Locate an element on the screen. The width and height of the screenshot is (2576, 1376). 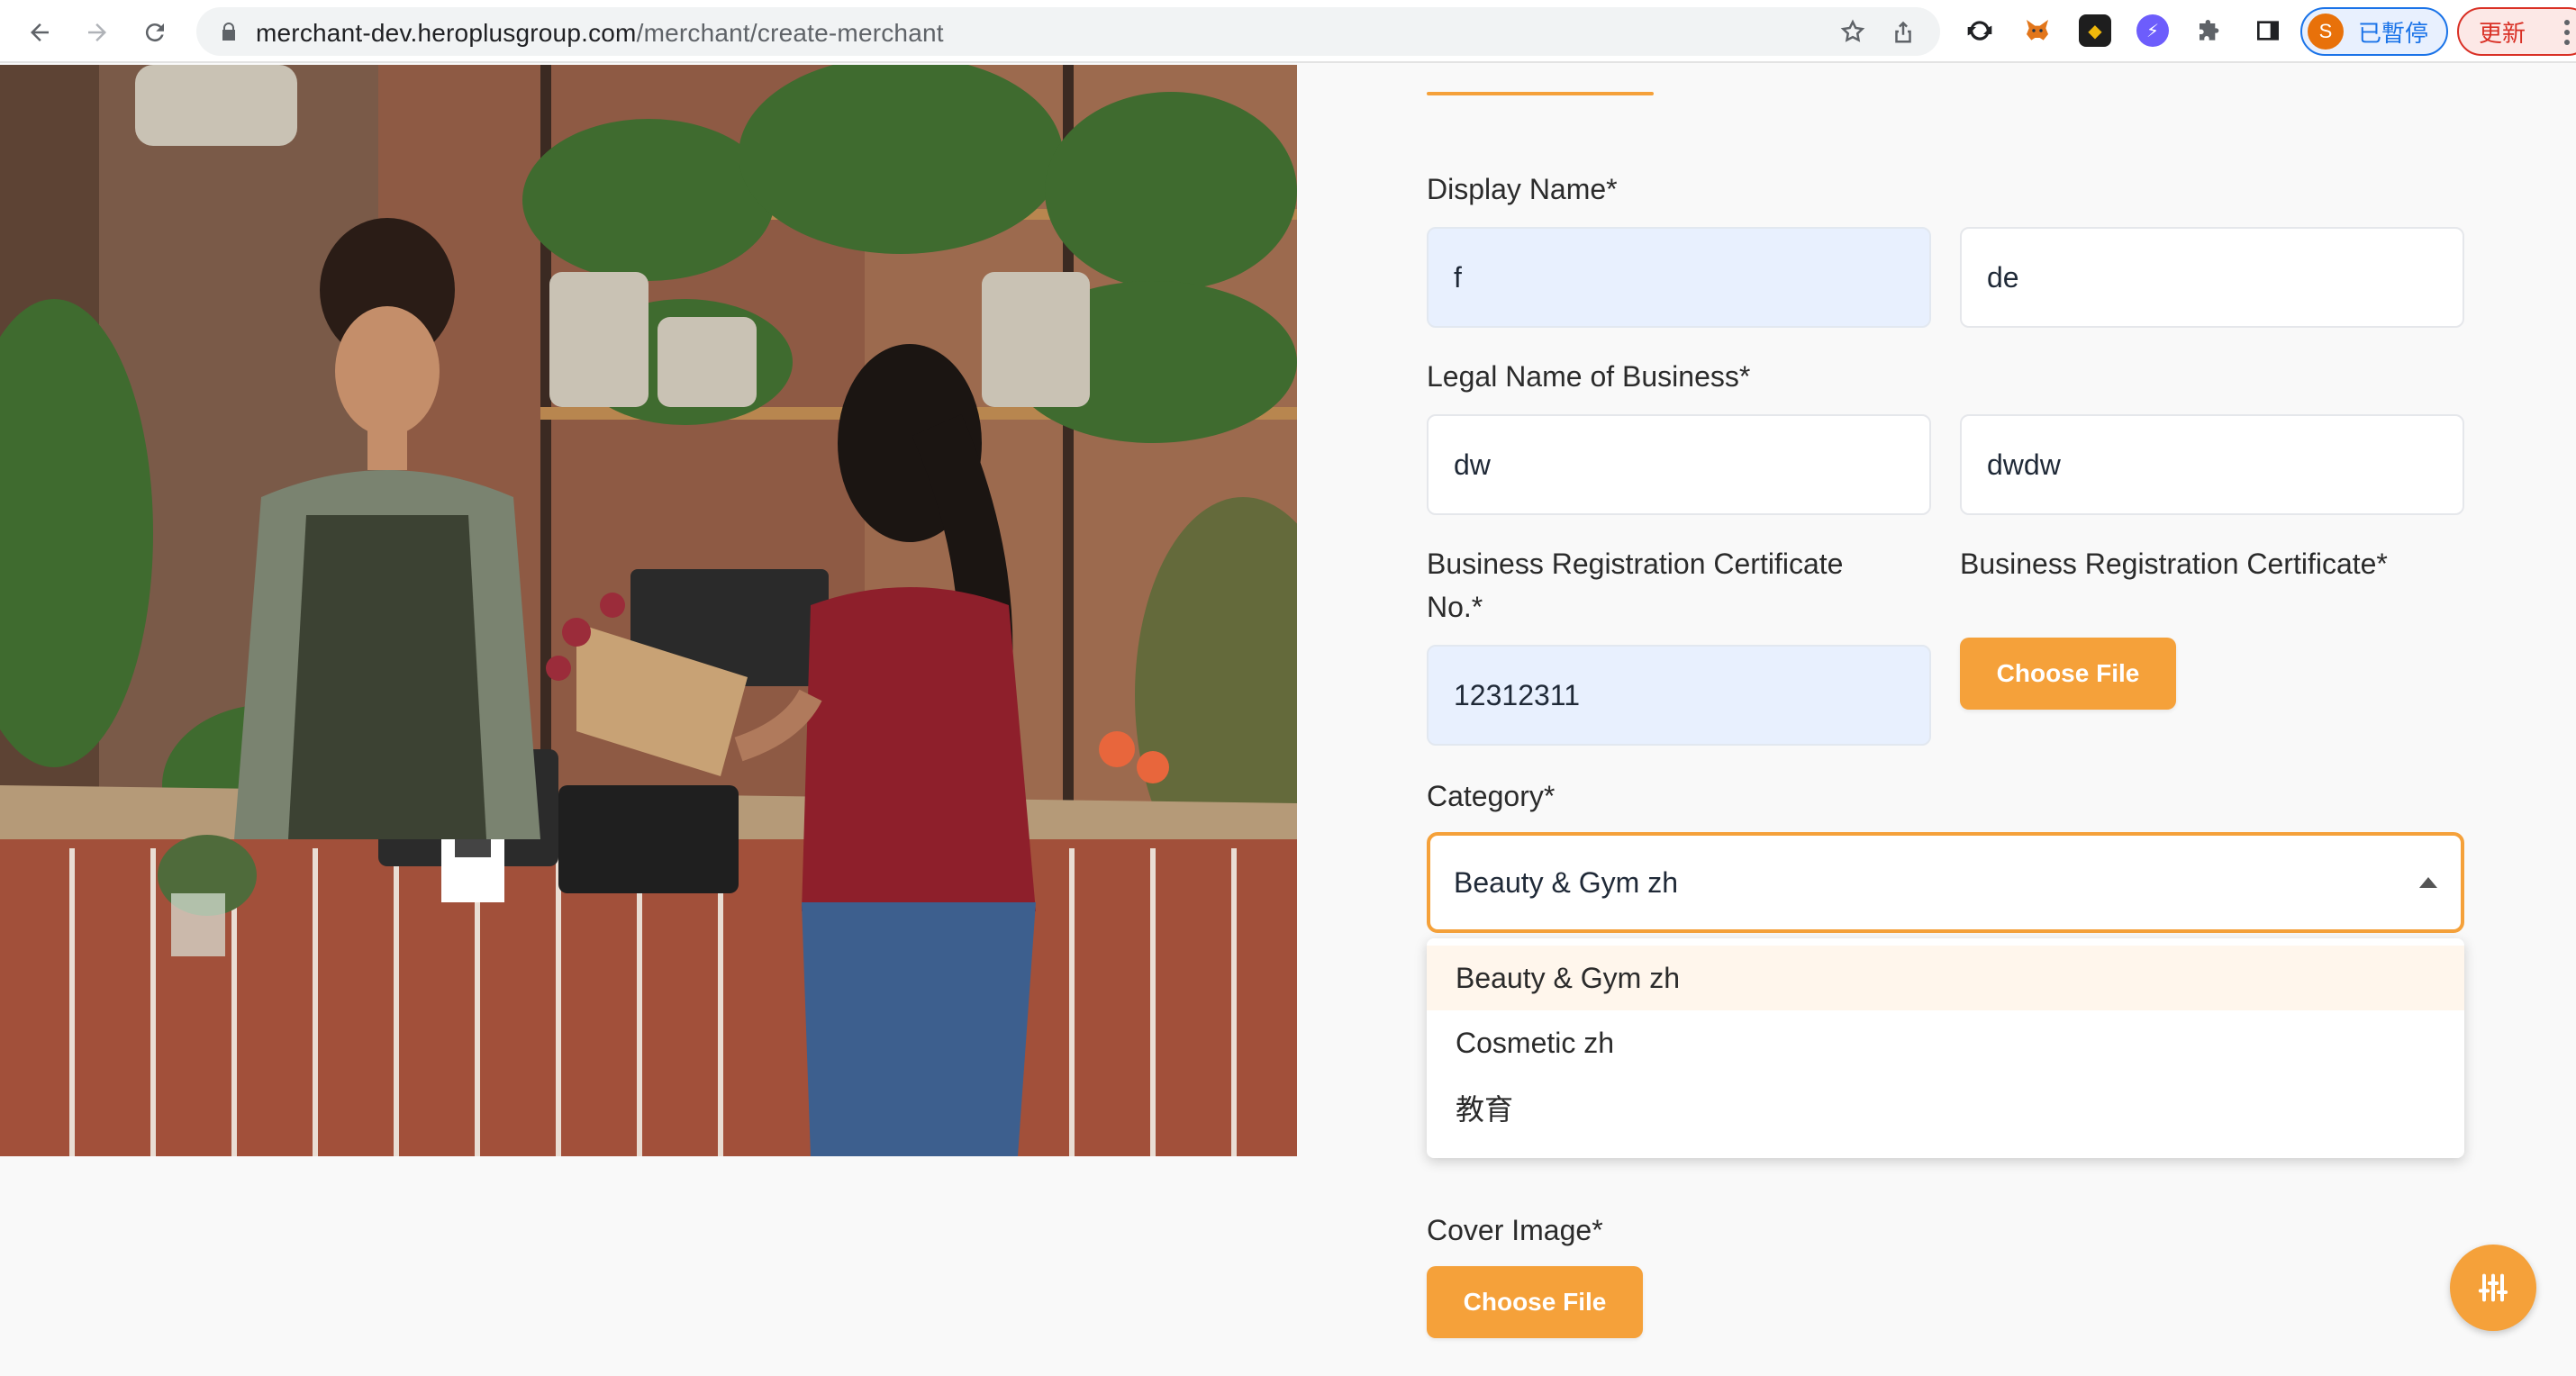
lock-icon is located at coordinates (229, 31).